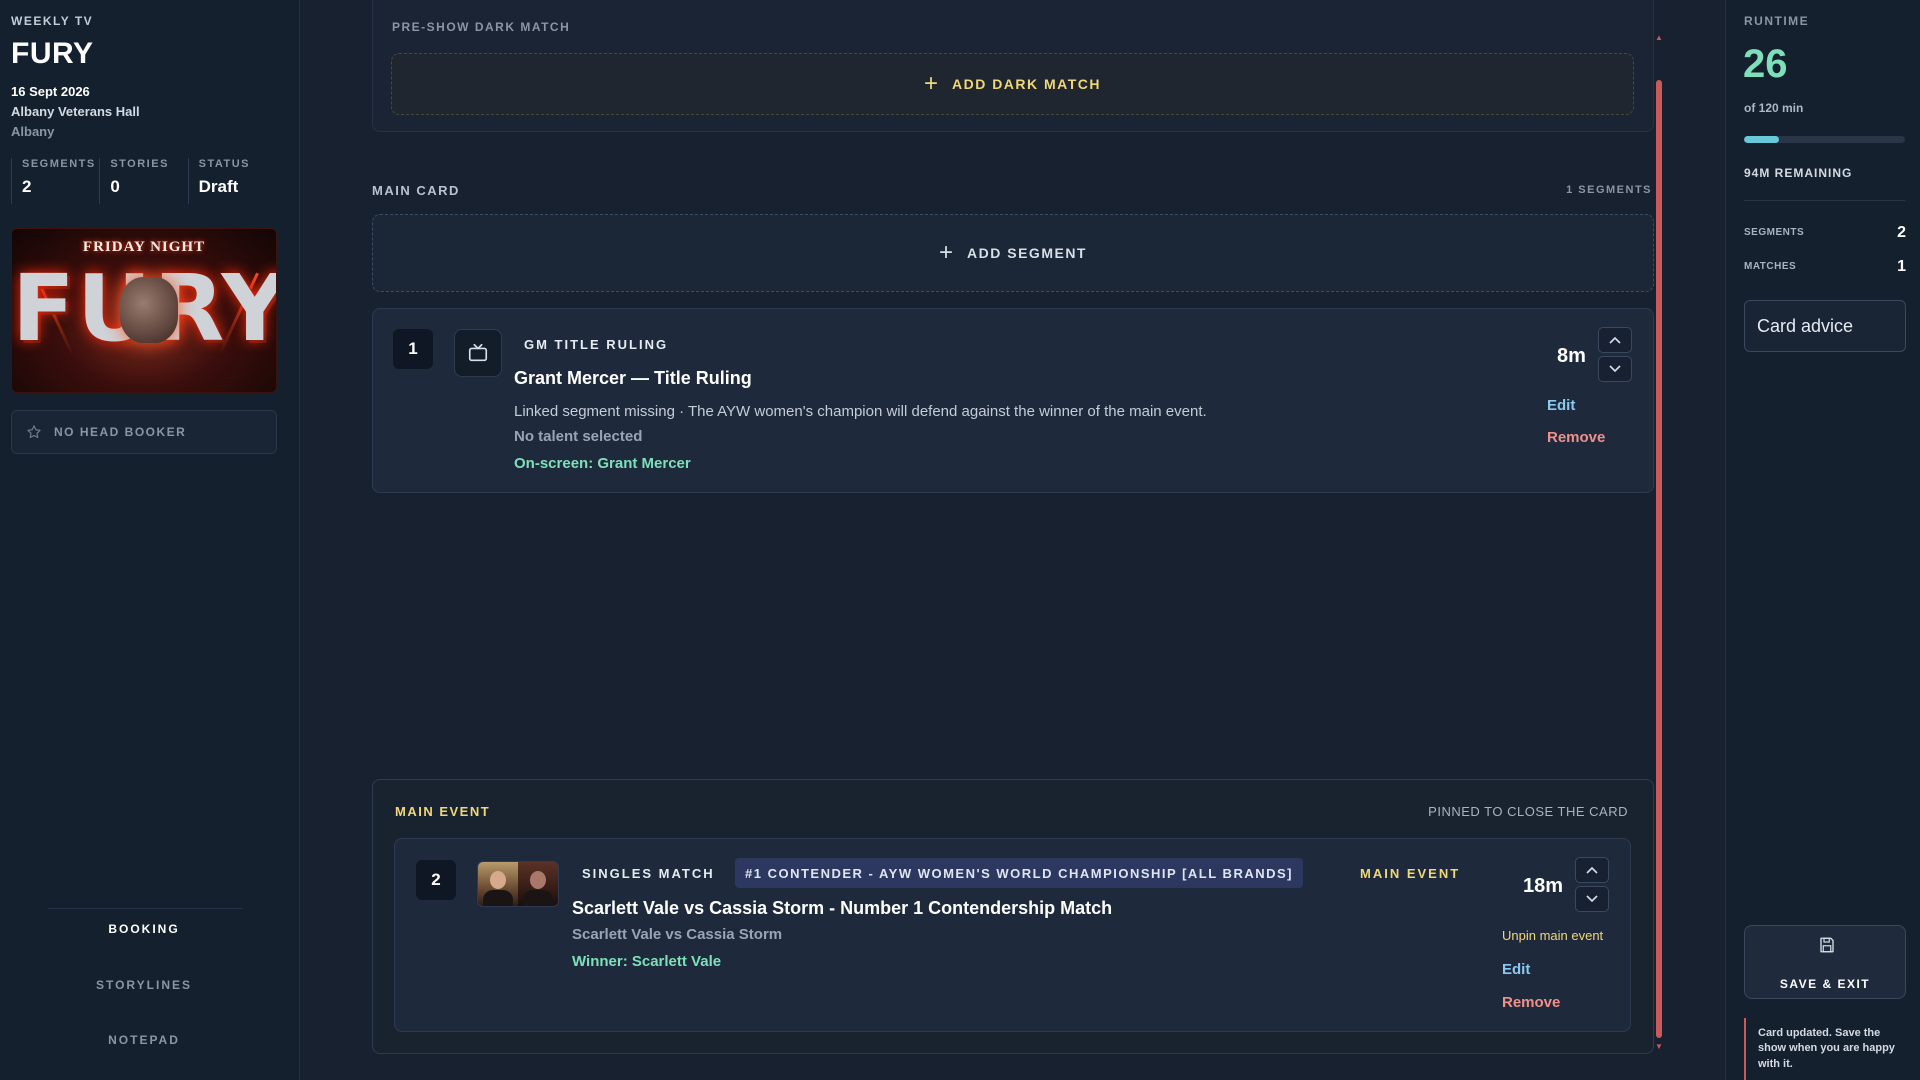 The image size is (1920, 1080). Describe the element at coordinates (1777, 21) in the screenshot. I see `runtime-label: RUNTIME` at that location.